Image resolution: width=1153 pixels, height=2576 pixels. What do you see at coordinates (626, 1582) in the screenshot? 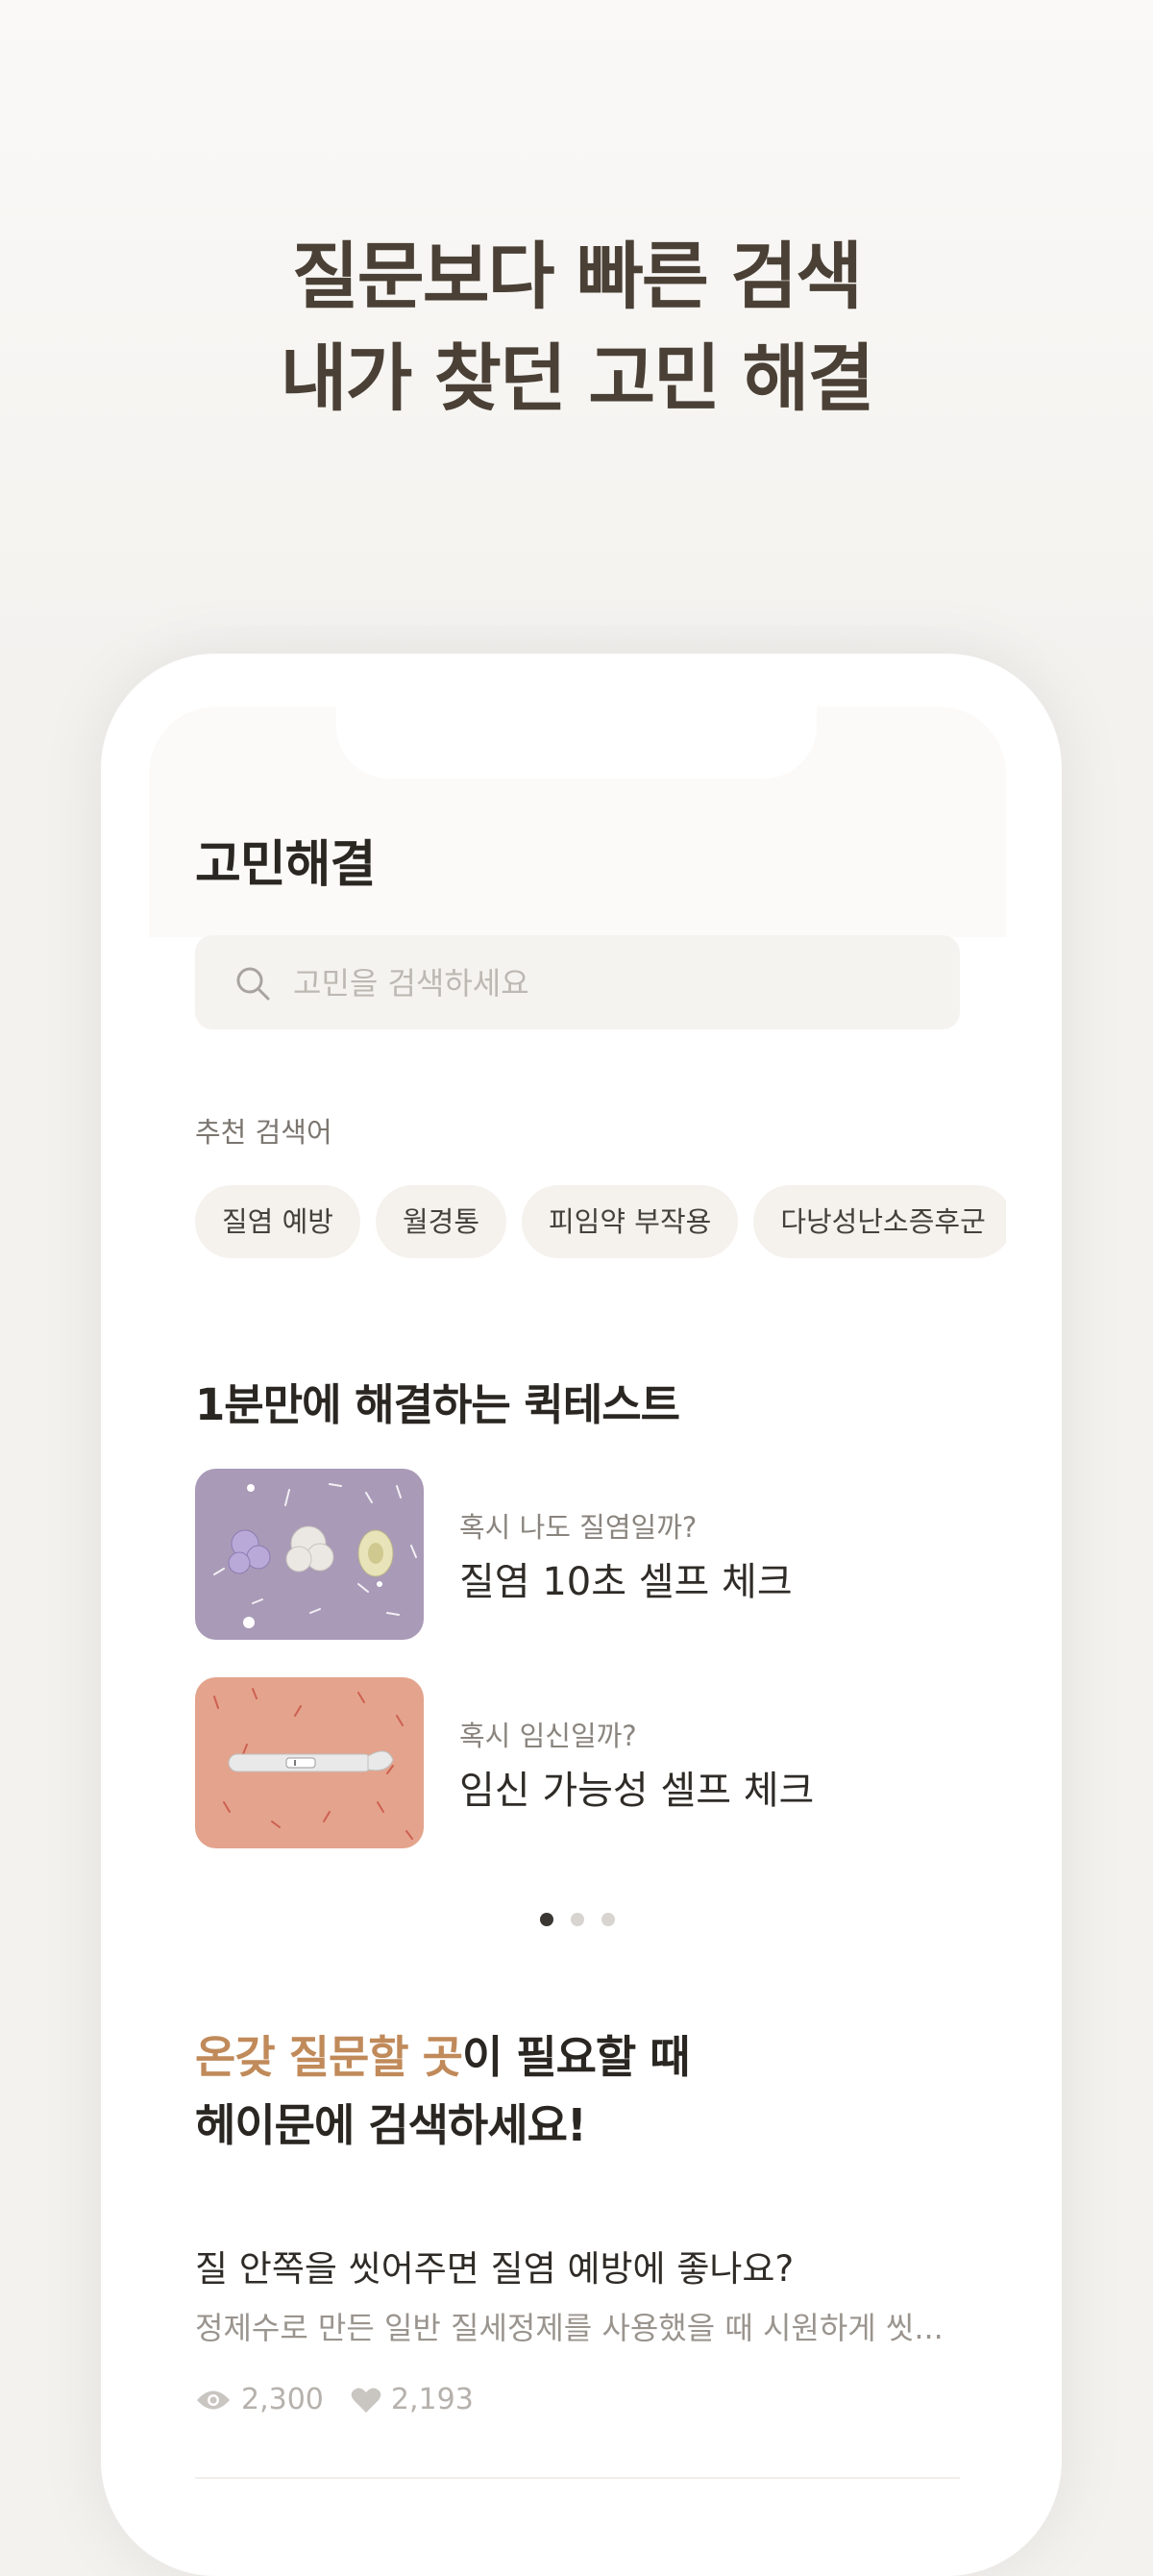
I see `quest-title: 질염 10초 셀프 체크` at bounding box center [626, 1582].